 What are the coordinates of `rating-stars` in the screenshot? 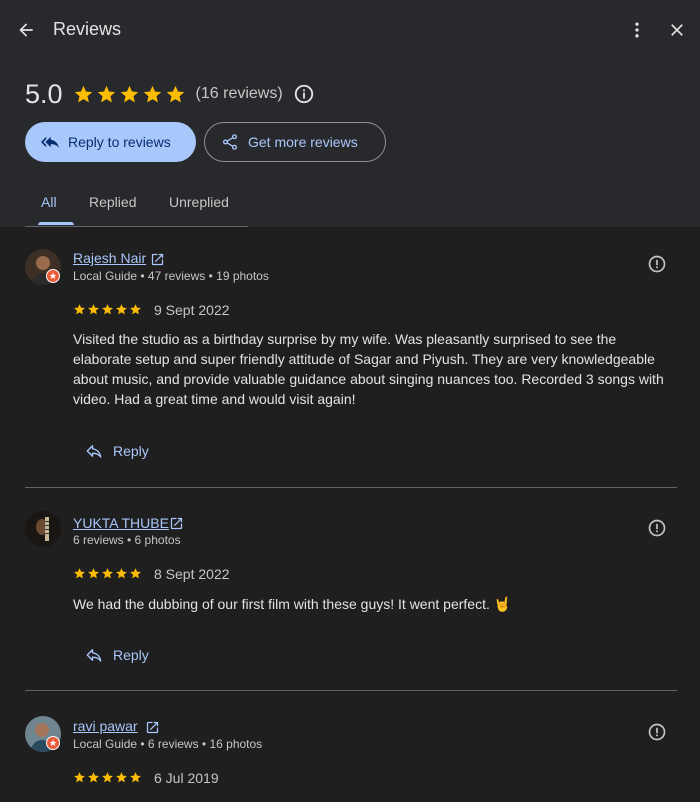 It's located at (129, 94).